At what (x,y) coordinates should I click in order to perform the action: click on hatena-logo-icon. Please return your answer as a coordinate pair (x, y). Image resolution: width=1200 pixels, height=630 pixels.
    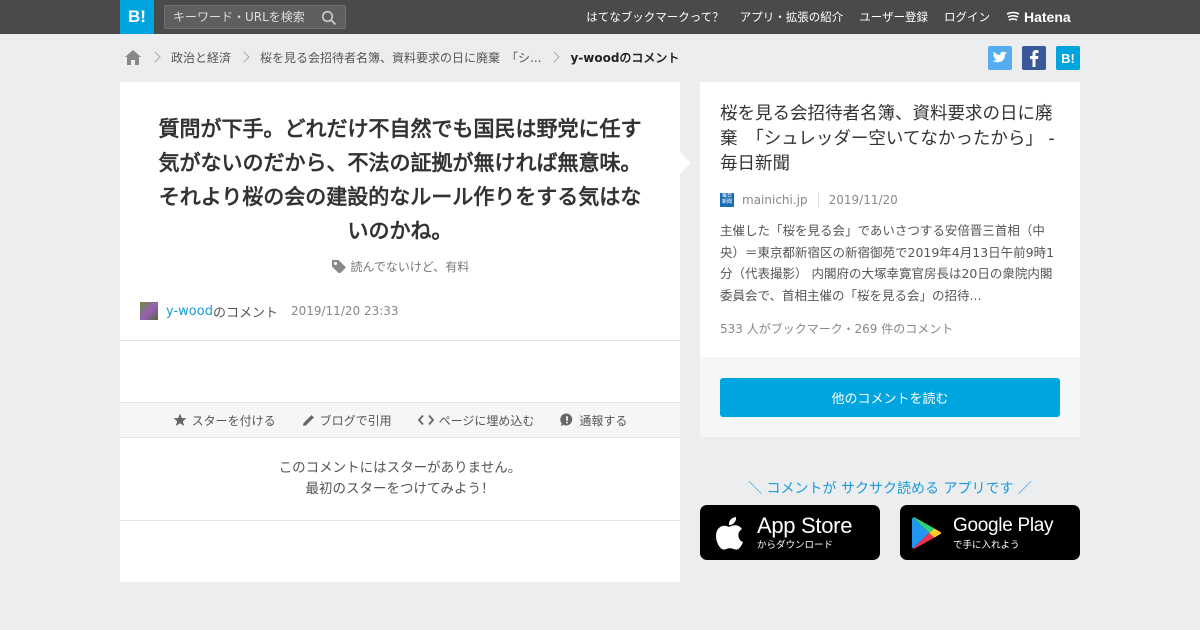
    Looking at the image, I should click on (1013, 16).